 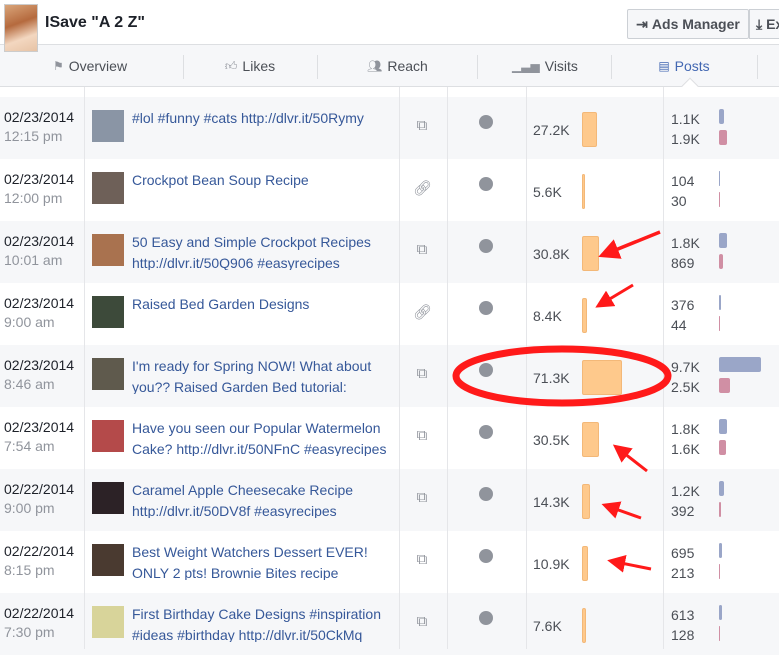 I want to click on tab-visits: ▁▃▅ Visits, so click(x=545, y=66).